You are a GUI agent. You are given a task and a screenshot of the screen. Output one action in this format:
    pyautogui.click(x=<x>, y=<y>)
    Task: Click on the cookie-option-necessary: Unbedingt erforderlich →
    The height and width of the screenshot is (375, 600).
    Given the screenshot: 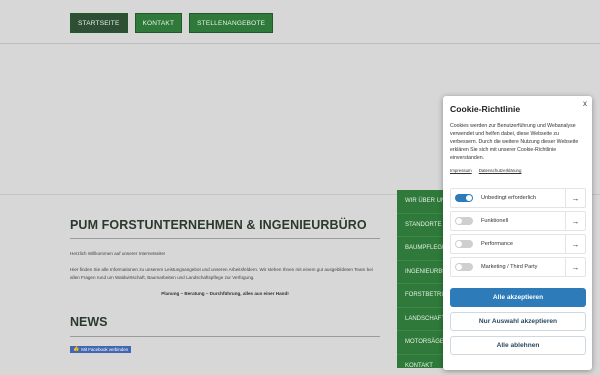 What is the action you would take?
    pyautogui.click(x=518, y=198)
    